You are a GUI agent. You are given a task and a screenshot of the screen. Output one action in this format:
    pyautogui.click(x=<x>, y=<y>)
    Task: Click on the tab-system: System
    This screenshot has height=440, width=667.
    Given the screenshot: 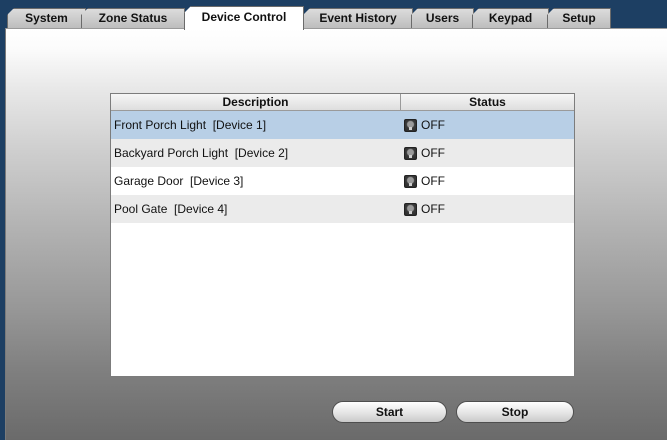 What is the action you would take?
    pyautogui.click(x=46, y=18)
    